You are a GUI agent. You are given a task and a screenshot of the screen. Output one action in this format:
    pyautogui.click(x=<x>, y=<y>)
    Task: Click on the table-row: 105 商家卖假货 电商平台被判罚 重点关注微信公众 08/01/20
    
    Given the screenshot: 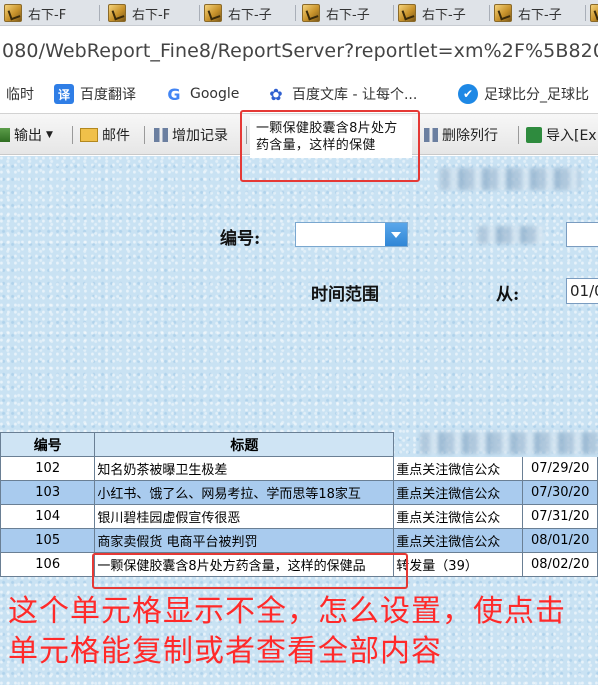 What is the action you would take?
    pyautogui.click(x=299, y=540)
    